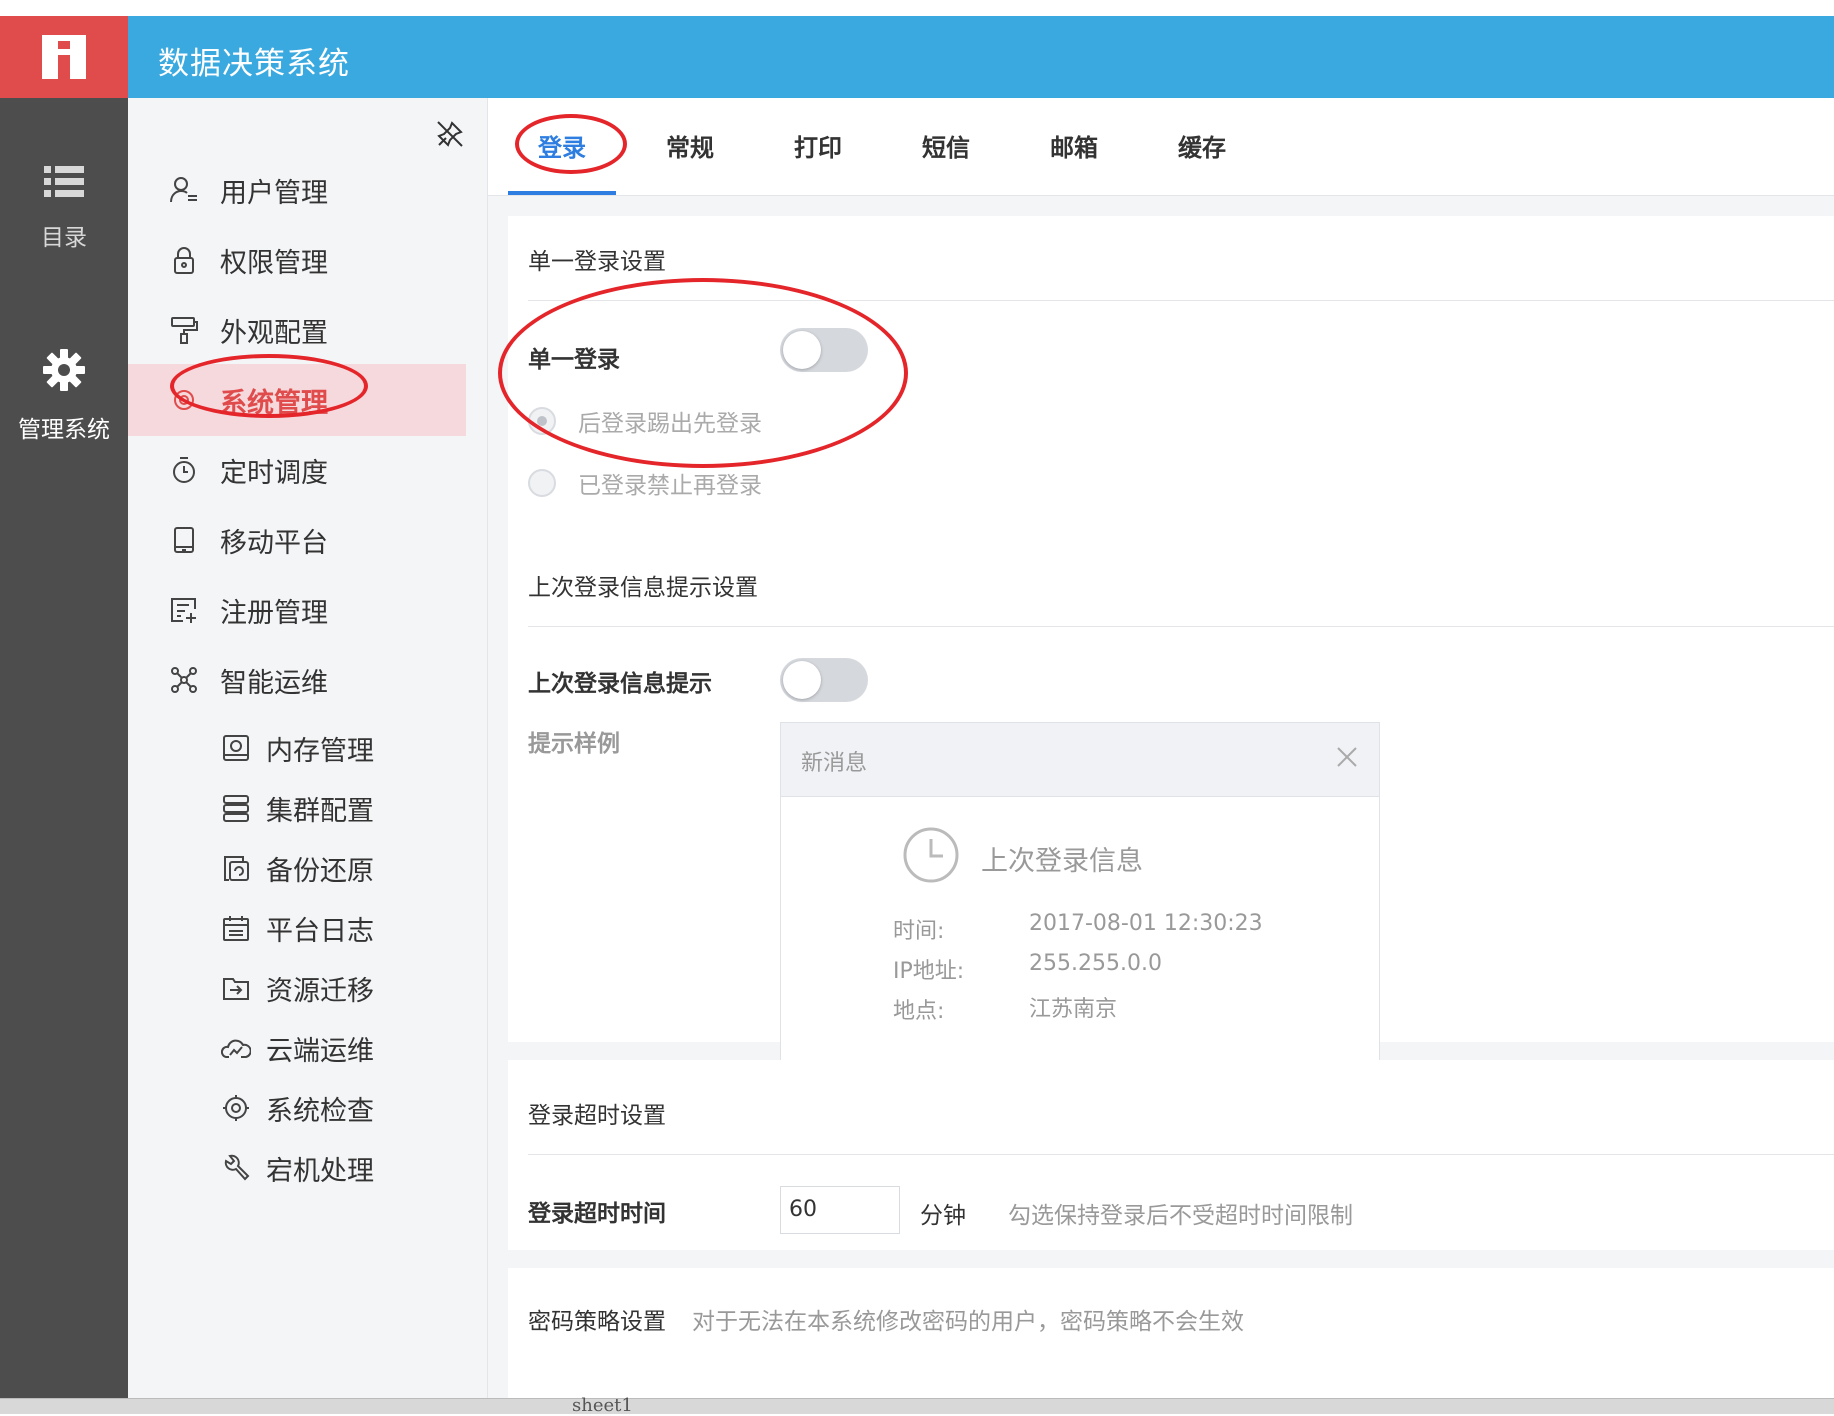 The image size is (1834, 1416). What do you see at coordinates (184, 470) in the screenshot?
I see `timer-icon` at bounding box center [184, 470].